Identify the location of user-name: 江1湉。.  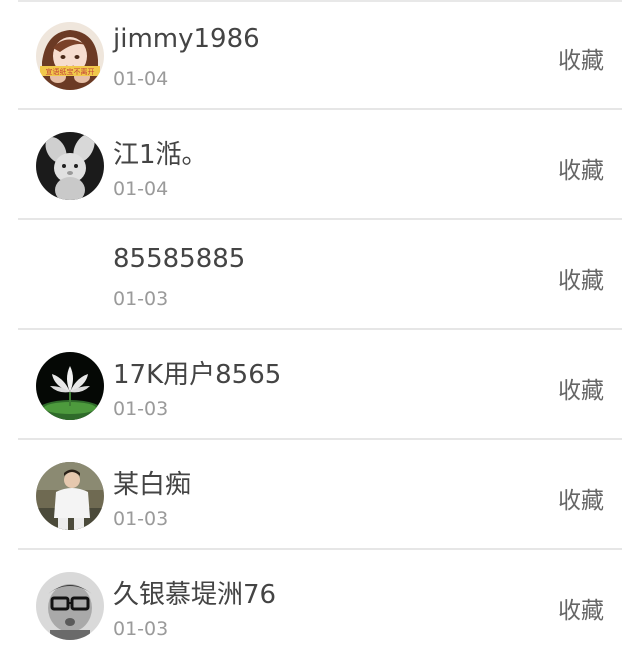
(160, 155).